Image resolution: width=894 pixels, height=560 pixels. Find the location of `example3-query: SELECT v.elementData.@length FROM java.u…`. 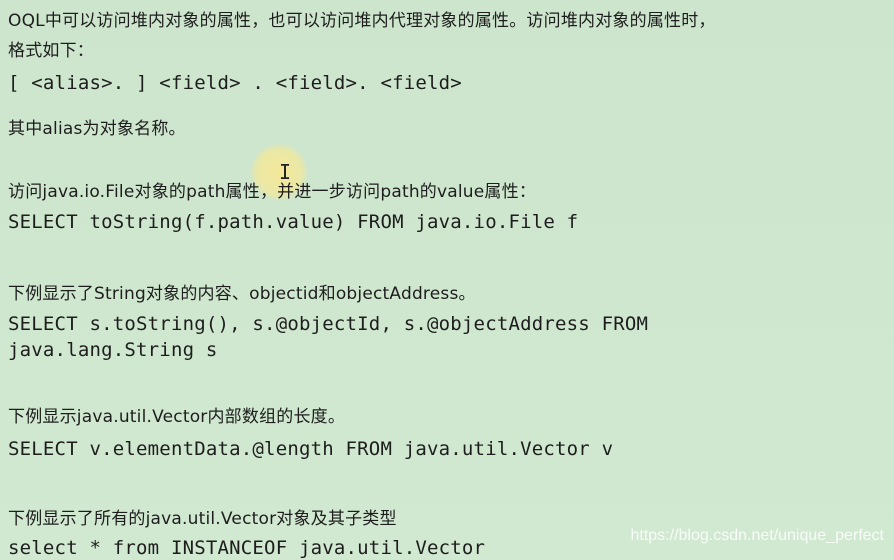

example3-query: SELECT v.elementData.@length FROM java.u… is located at coordinates (311, 449).